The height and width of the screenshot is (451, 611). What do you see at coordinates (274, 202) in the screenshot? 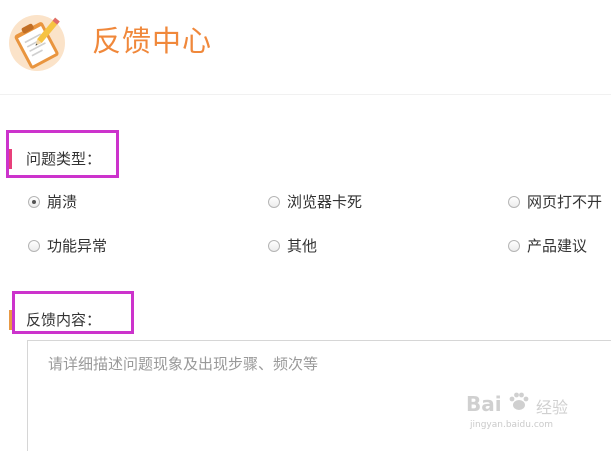
I see `radio-browser-freeze` at bounding box center [274, 202].